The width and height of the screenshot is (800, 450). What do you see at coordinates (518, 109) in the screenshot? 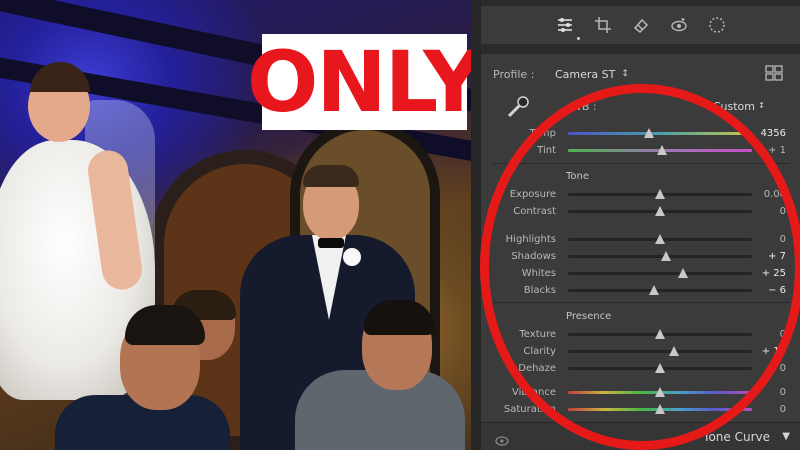
I see `eyedropper-icon` at bounding box center [518, 109].